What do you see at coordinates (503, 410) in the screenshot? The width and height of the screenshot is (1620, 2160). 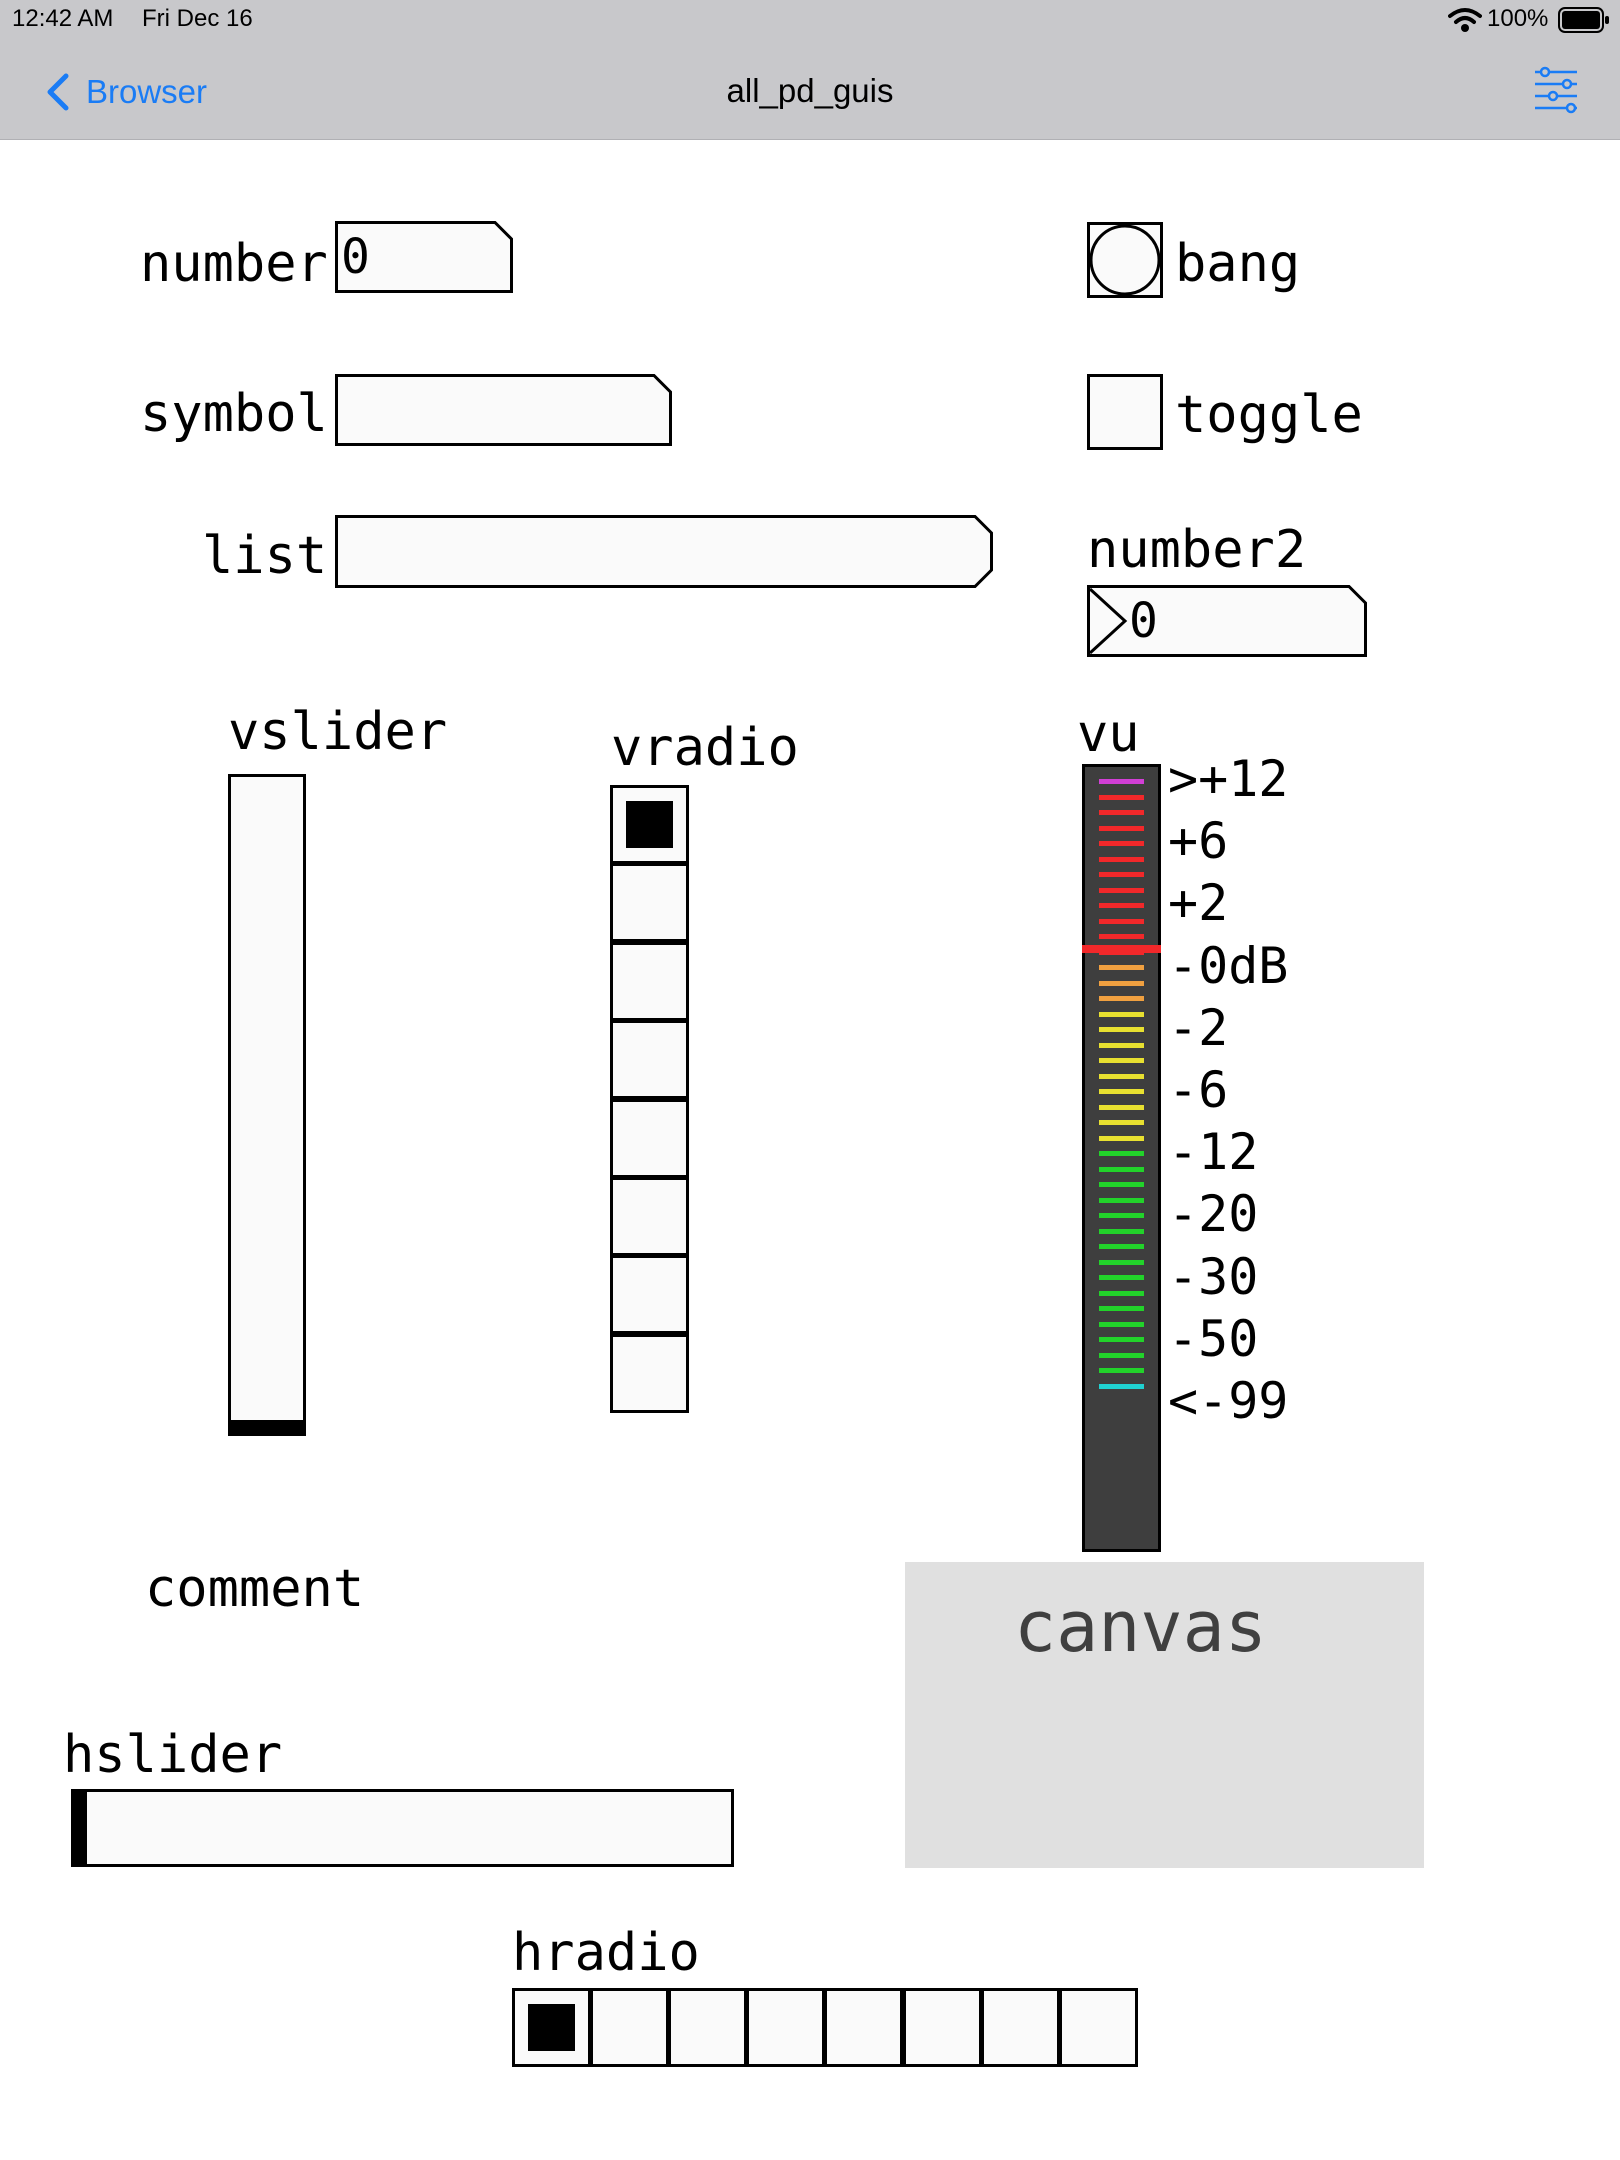 I see `symbol-box` at bounding box center [503, 410].